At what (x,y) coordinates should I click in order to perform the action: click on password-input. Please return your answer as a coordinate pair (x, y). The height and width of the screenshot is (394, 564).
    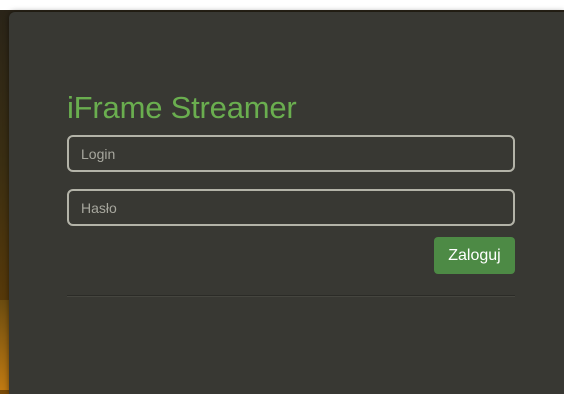
    Looking at the image, I should click on (291, 207).